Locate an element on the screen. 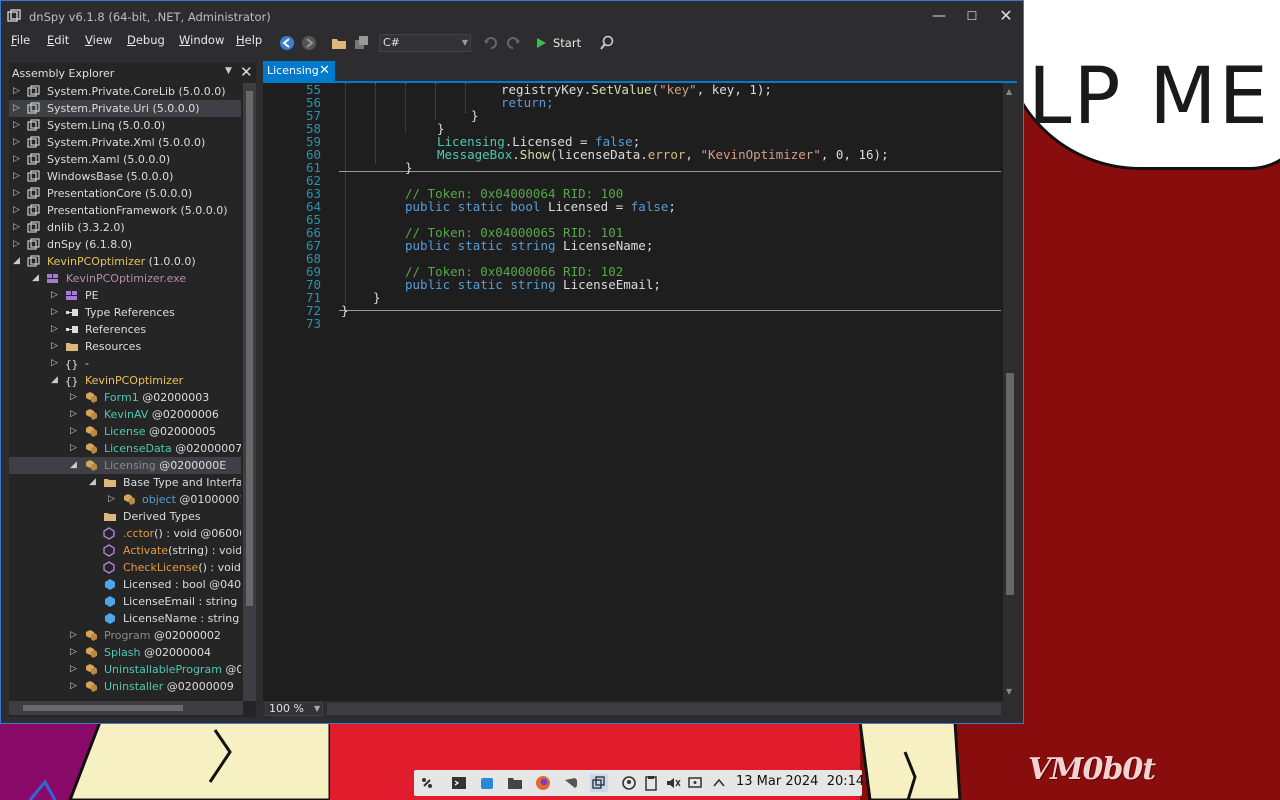 This screenshot has width=1280, height=800. tree-node: ▷ dnlib (3.3.2.0) is located at coordinates (125, 227).